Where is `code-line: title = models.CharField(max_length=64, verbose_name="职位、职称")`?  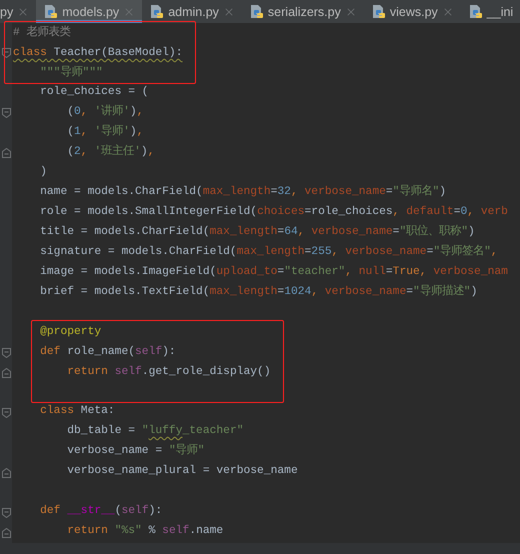 code-line: title = models.CharField(max_length=64, verbose_name="职位、职称") is located at coordinates (257, 232).